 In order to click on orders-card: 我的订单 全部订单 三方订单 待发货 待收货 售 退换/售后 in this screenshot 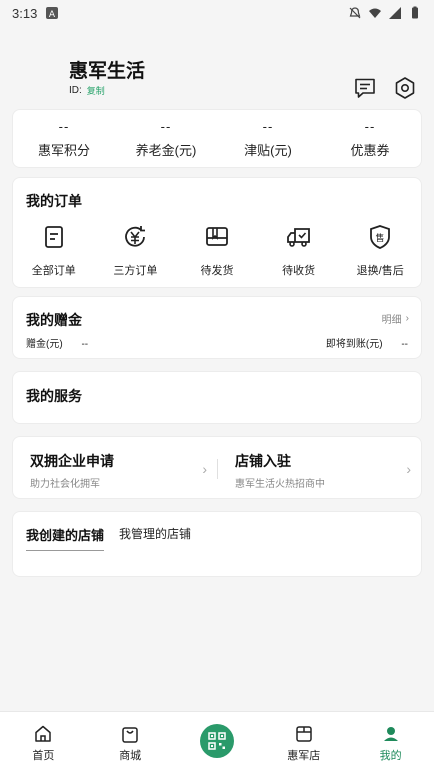, I will do `click(217, 232)`.